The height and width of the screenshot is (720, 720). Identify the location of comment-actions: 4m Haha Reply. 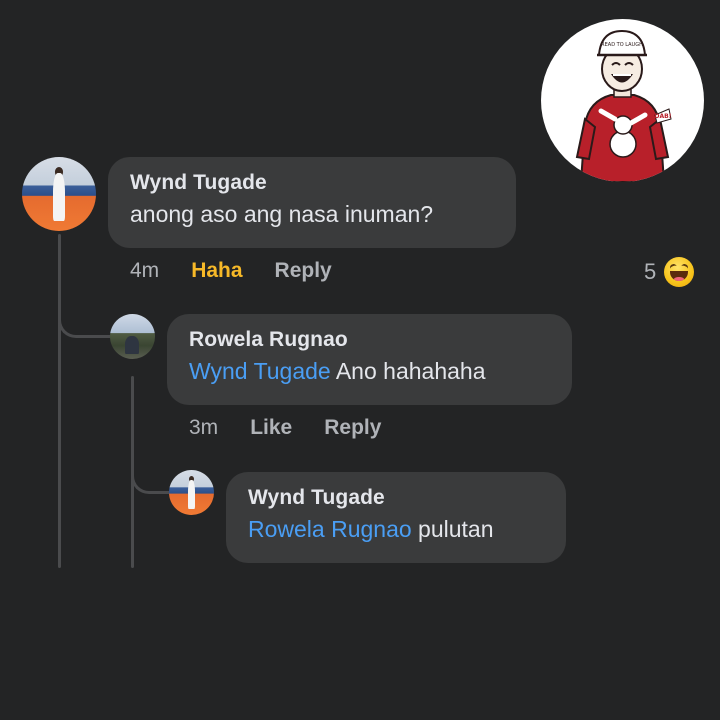
(231, 271).